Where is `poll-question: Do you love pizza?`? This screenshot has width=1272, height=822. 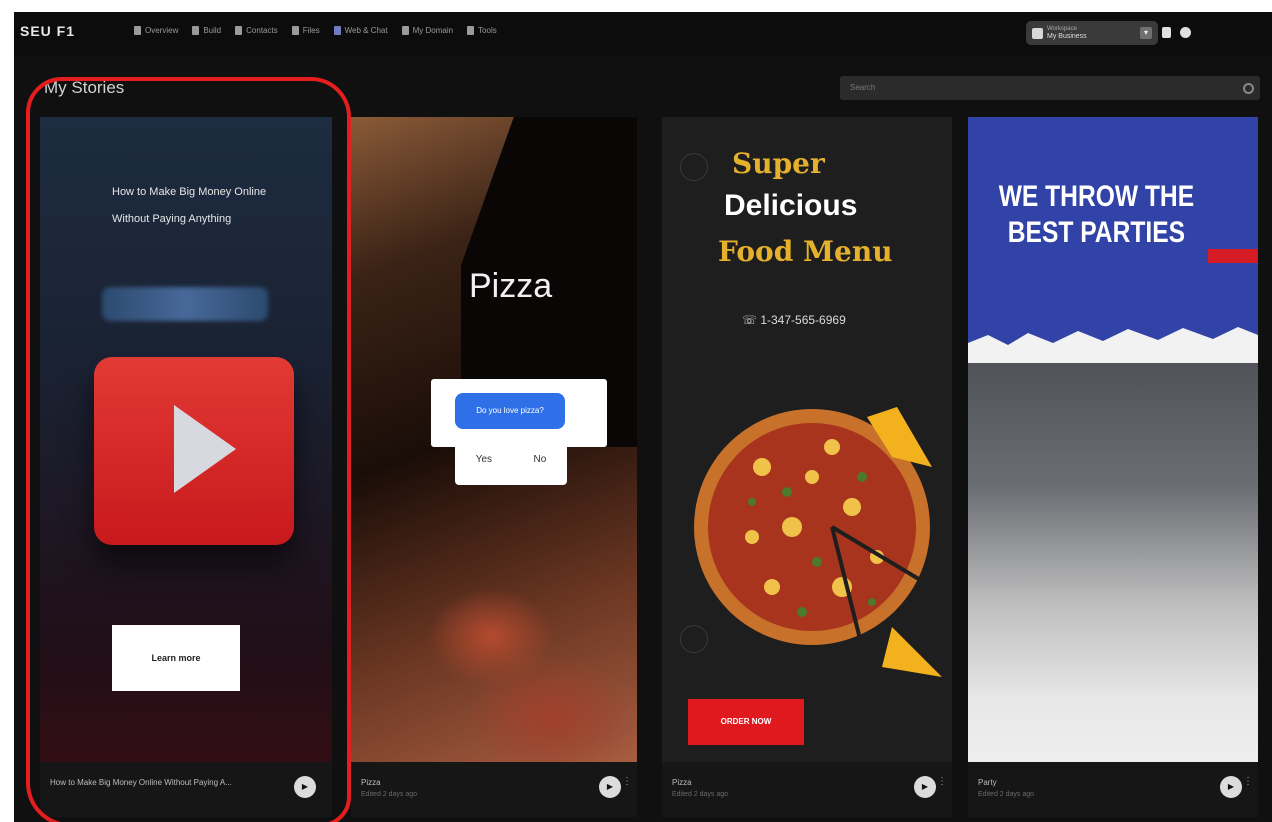 poll-question: Do you love pizza? is located at coordinates (510, 411).